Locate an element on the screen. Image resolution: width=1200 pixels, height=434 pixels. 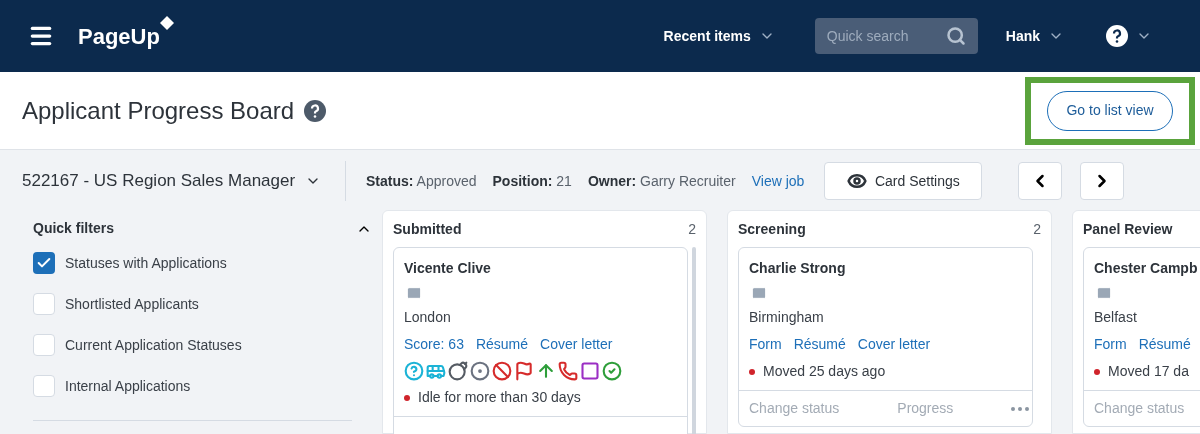
applicant-card: Vicente Clive London Score: 63 Résumé Cover letter Idle for more than 30 days is located at coordinates (540, 340).